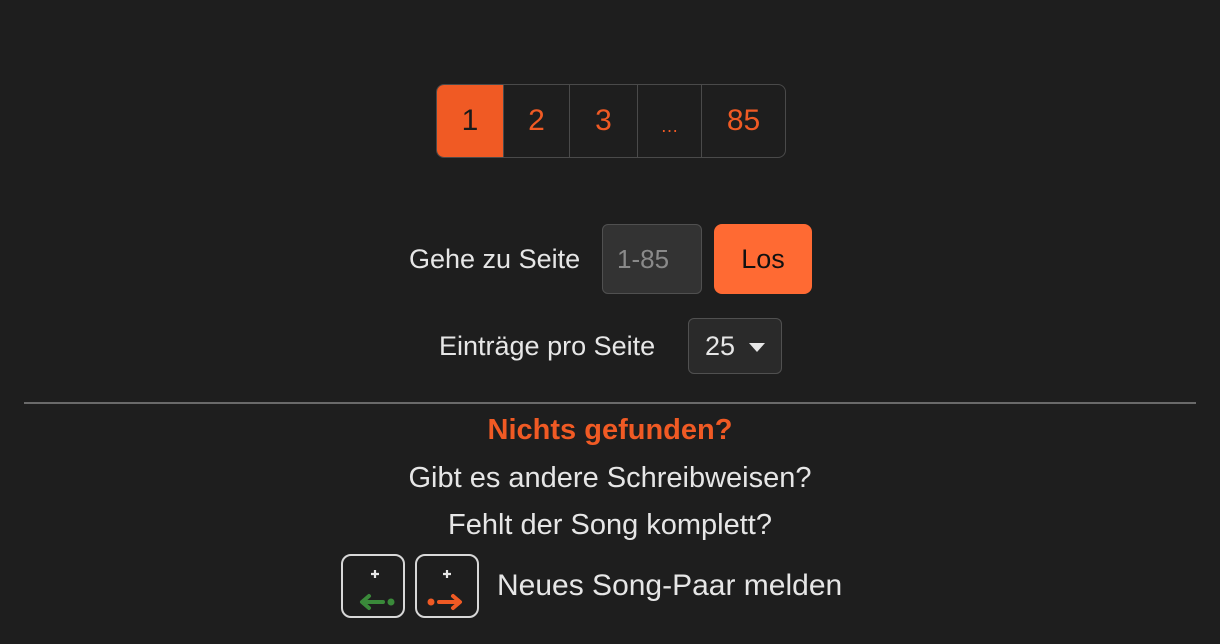 This screenshot has width=1220, height=644. What do you see at coordinates (495, 259) in the screenshot?
I see `goto-page-label: Gehe zu Seite` at bounding box center [495, 259].